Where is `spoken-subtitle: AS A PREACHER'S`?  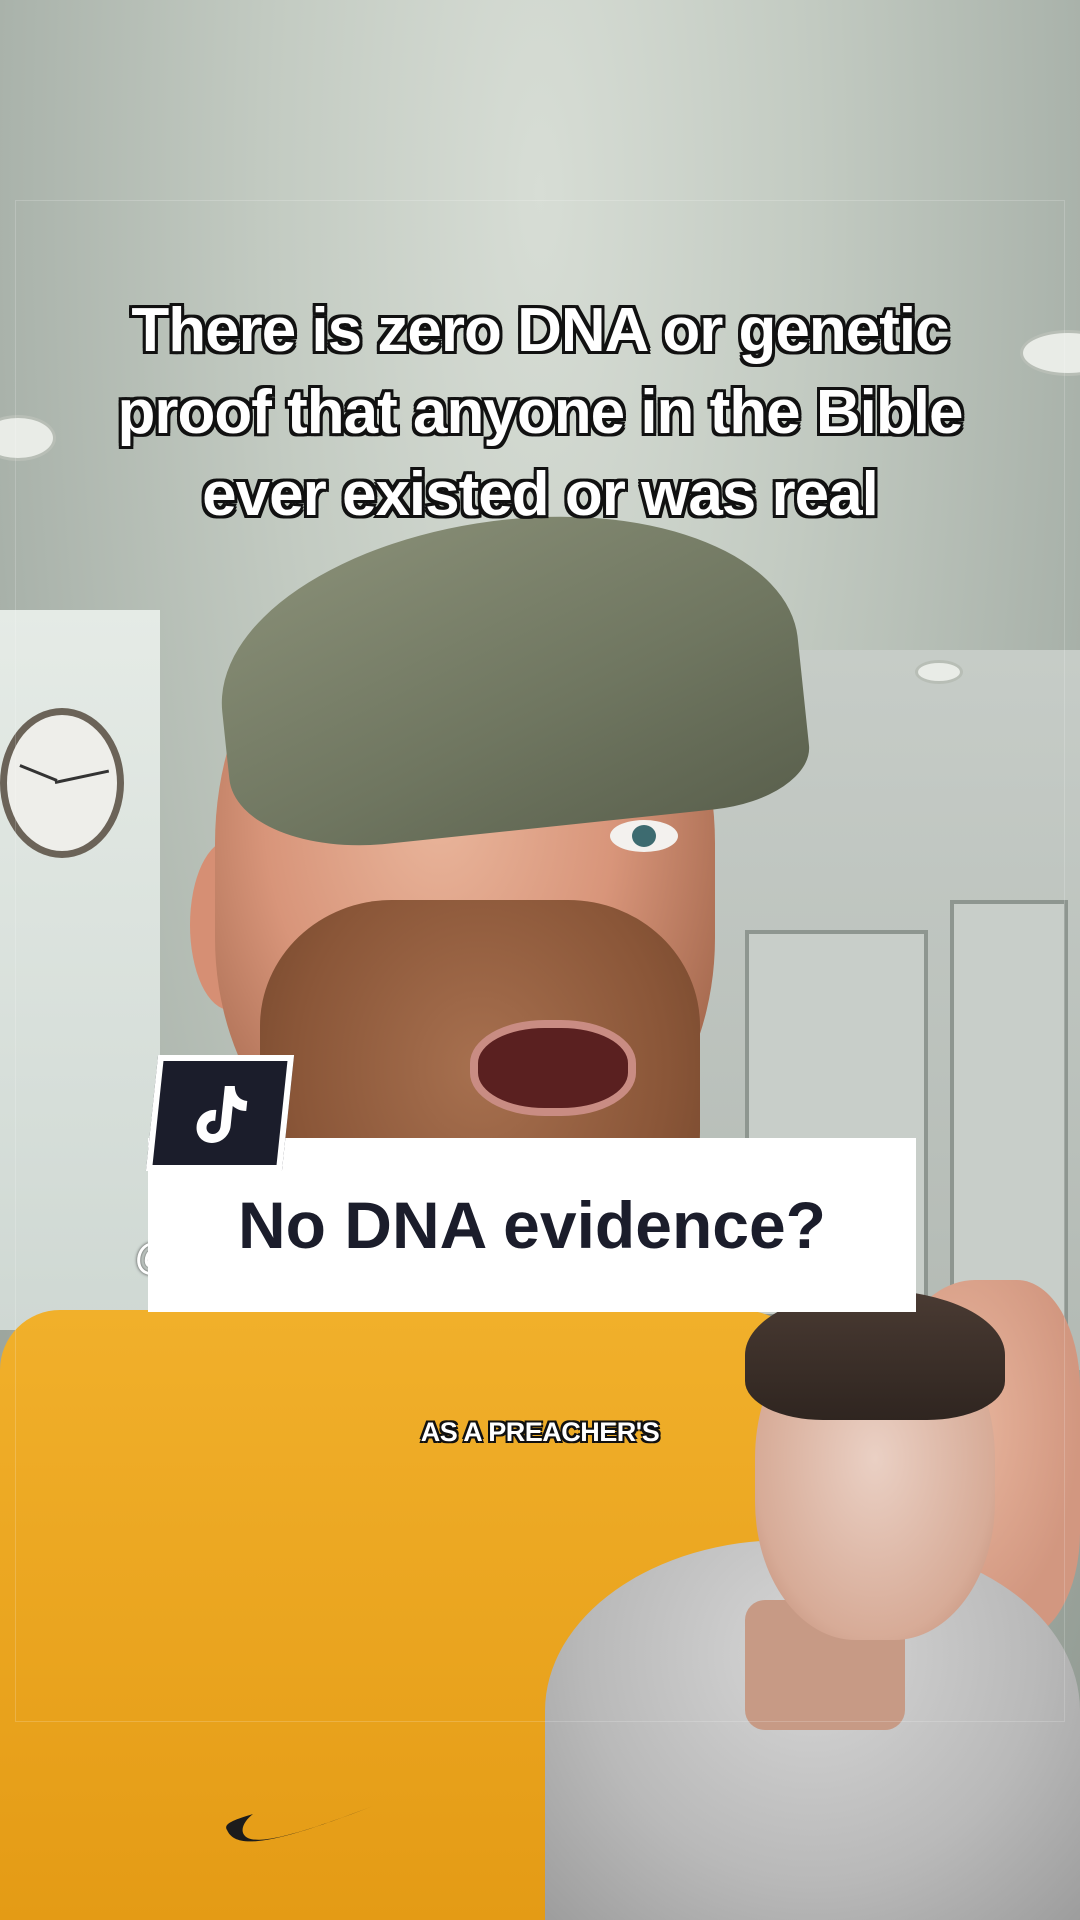
spoken-subtitle: AS A PREACHER'S is located at coordinates (540, 1432).